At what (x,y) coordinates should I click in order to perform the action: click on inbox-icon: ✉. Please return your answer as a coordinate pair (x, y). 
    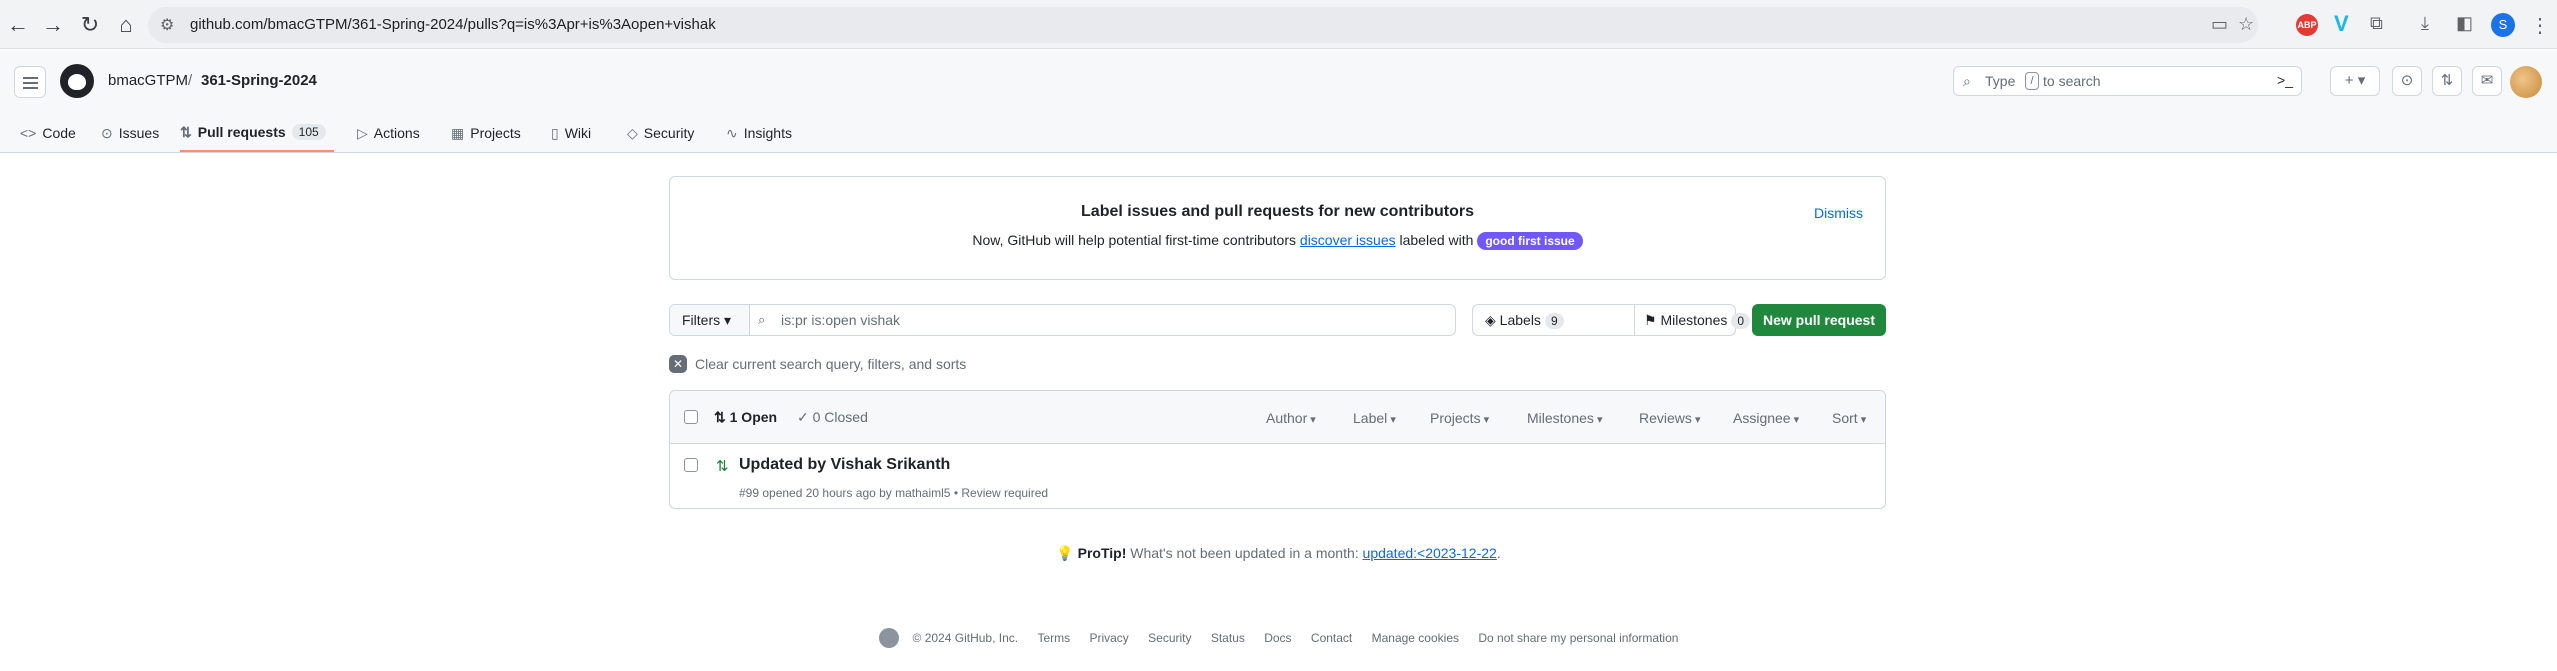
    Looking at the image, I should click on (2487, 81).